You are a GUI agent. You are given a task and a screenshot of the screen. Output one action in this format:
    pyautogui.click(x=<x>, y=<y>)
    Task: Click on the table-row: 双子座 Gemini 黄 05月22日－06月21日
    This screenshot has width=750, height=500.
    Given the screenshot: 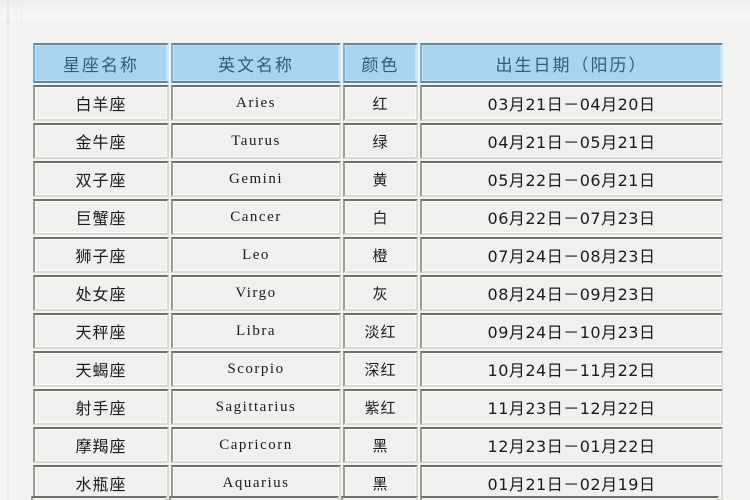 What is the action you would take?
    pyautogui.click(x=378, y=179)
    